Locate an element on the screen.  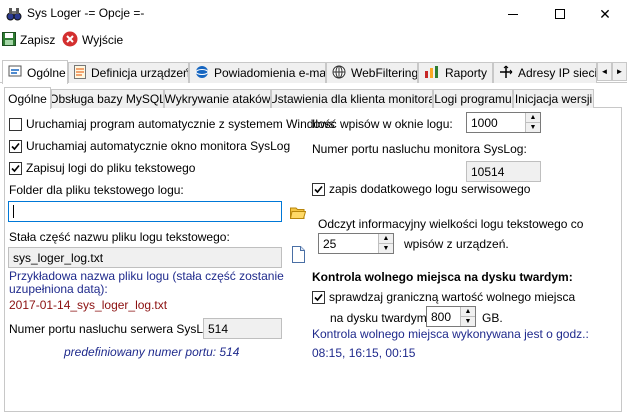
folder-browse-button is located at coordinates (298, 214).